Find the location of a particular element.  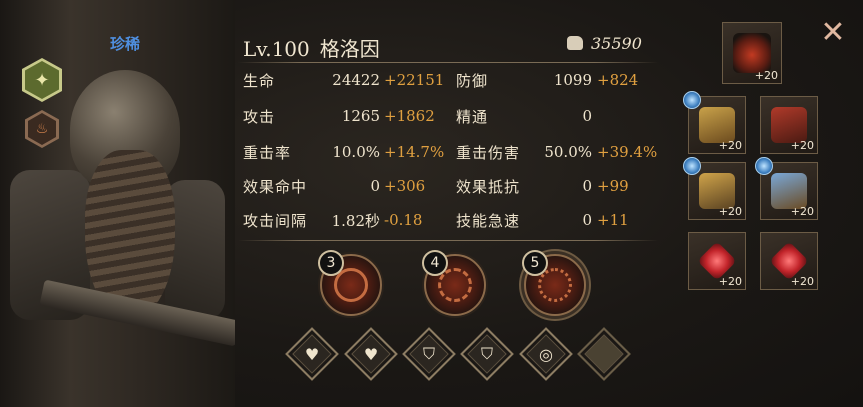

stat-bonus: +22151 is located at coordinates (414, 80).